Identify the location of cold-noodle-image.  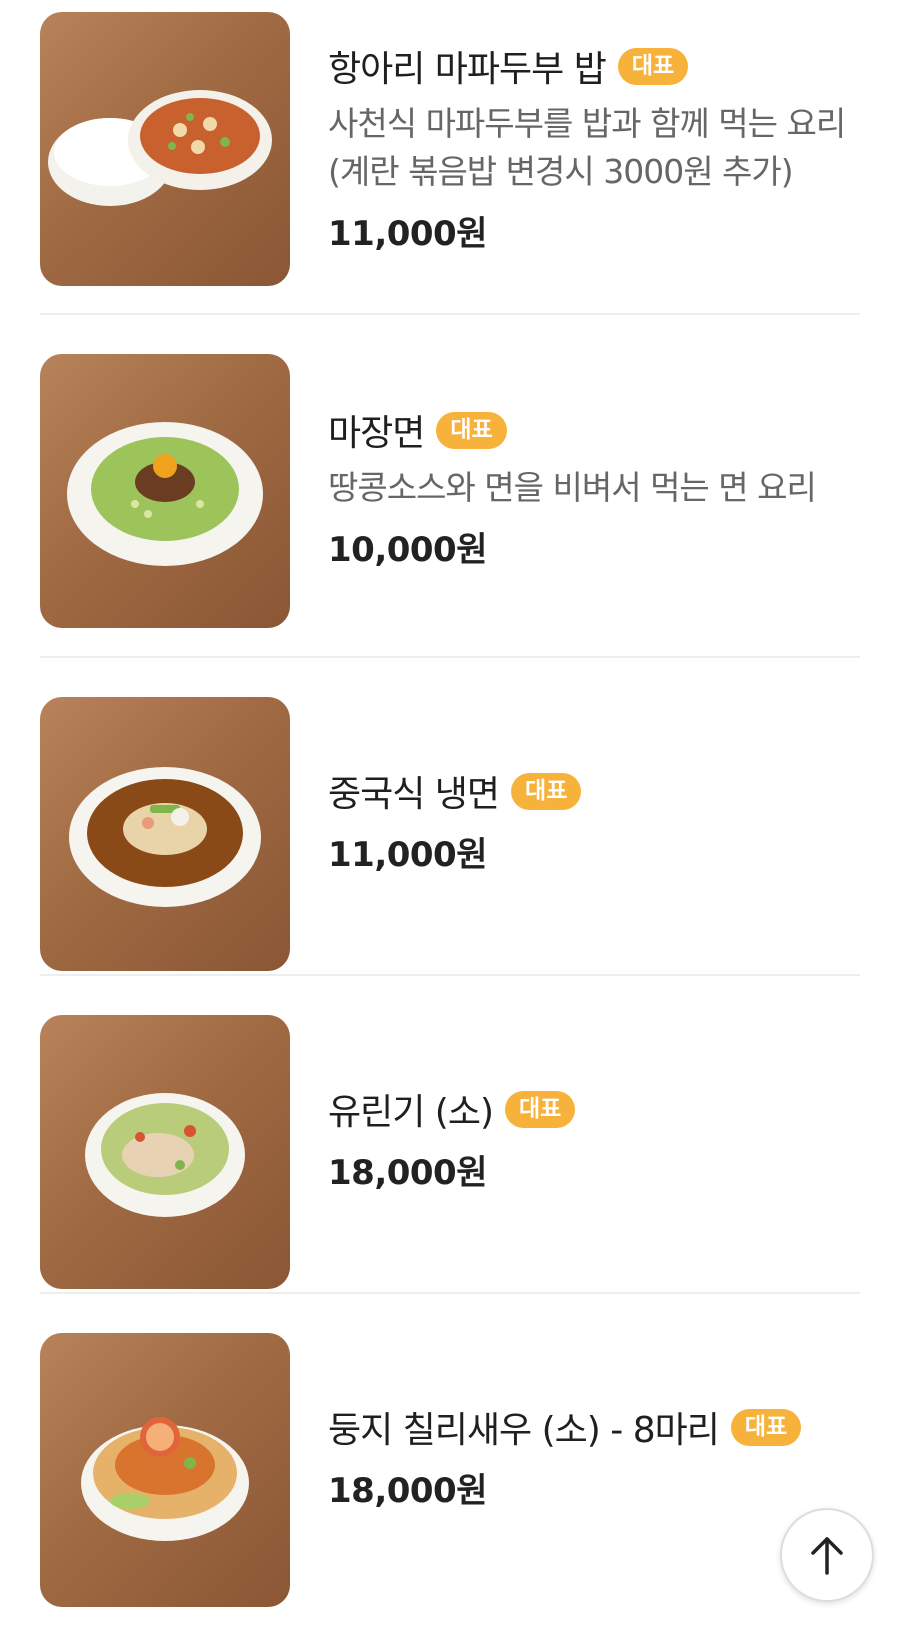
(165, 834).